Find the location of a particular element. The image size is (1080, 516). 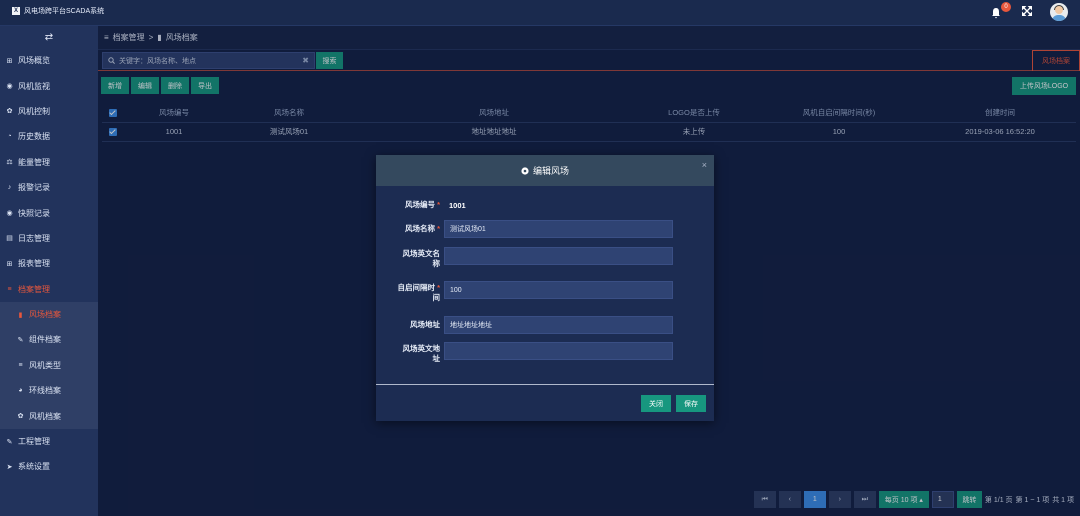

sidebar-item-label: 风机监视 is located at coordinates (34, 86).